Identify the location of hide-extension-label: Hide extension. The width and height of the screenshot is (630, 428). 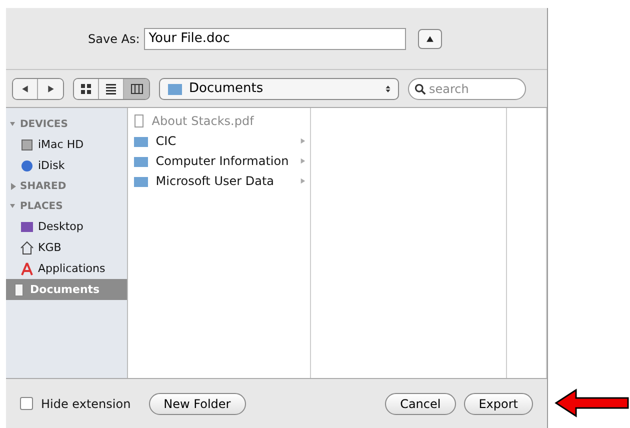
(86, 403).